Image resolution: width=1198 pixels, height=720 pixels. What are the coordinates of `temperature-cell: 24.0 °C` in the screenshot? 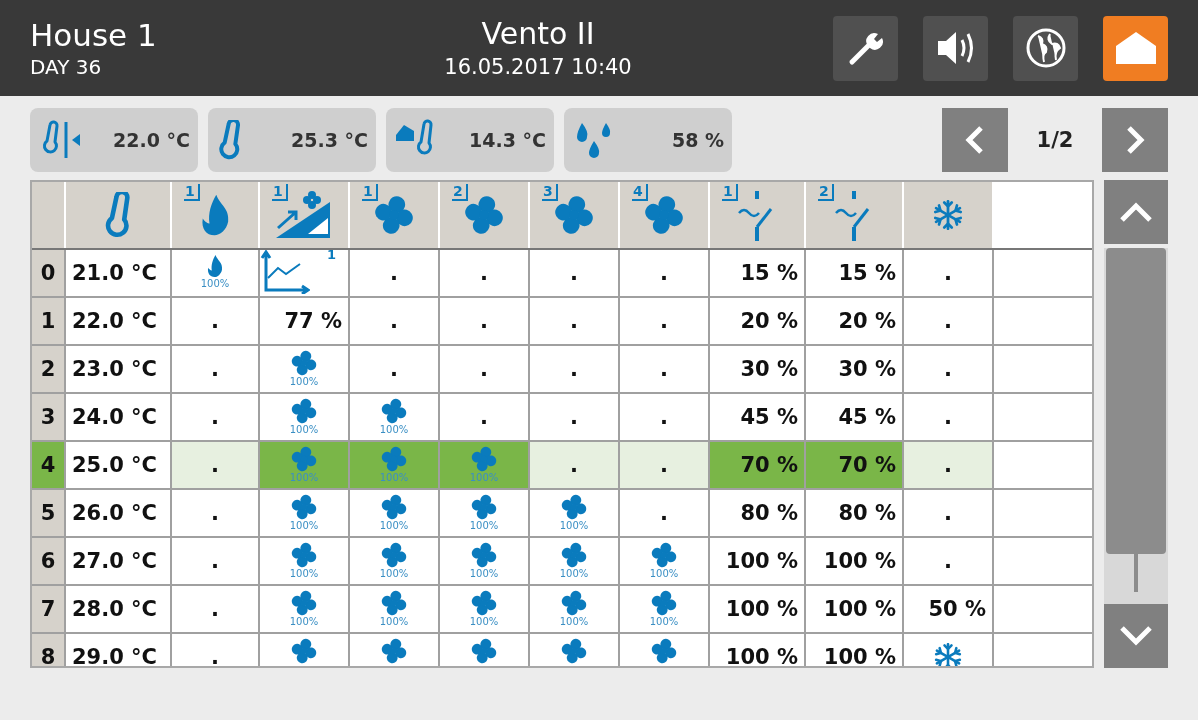 It's located at (119, 417).